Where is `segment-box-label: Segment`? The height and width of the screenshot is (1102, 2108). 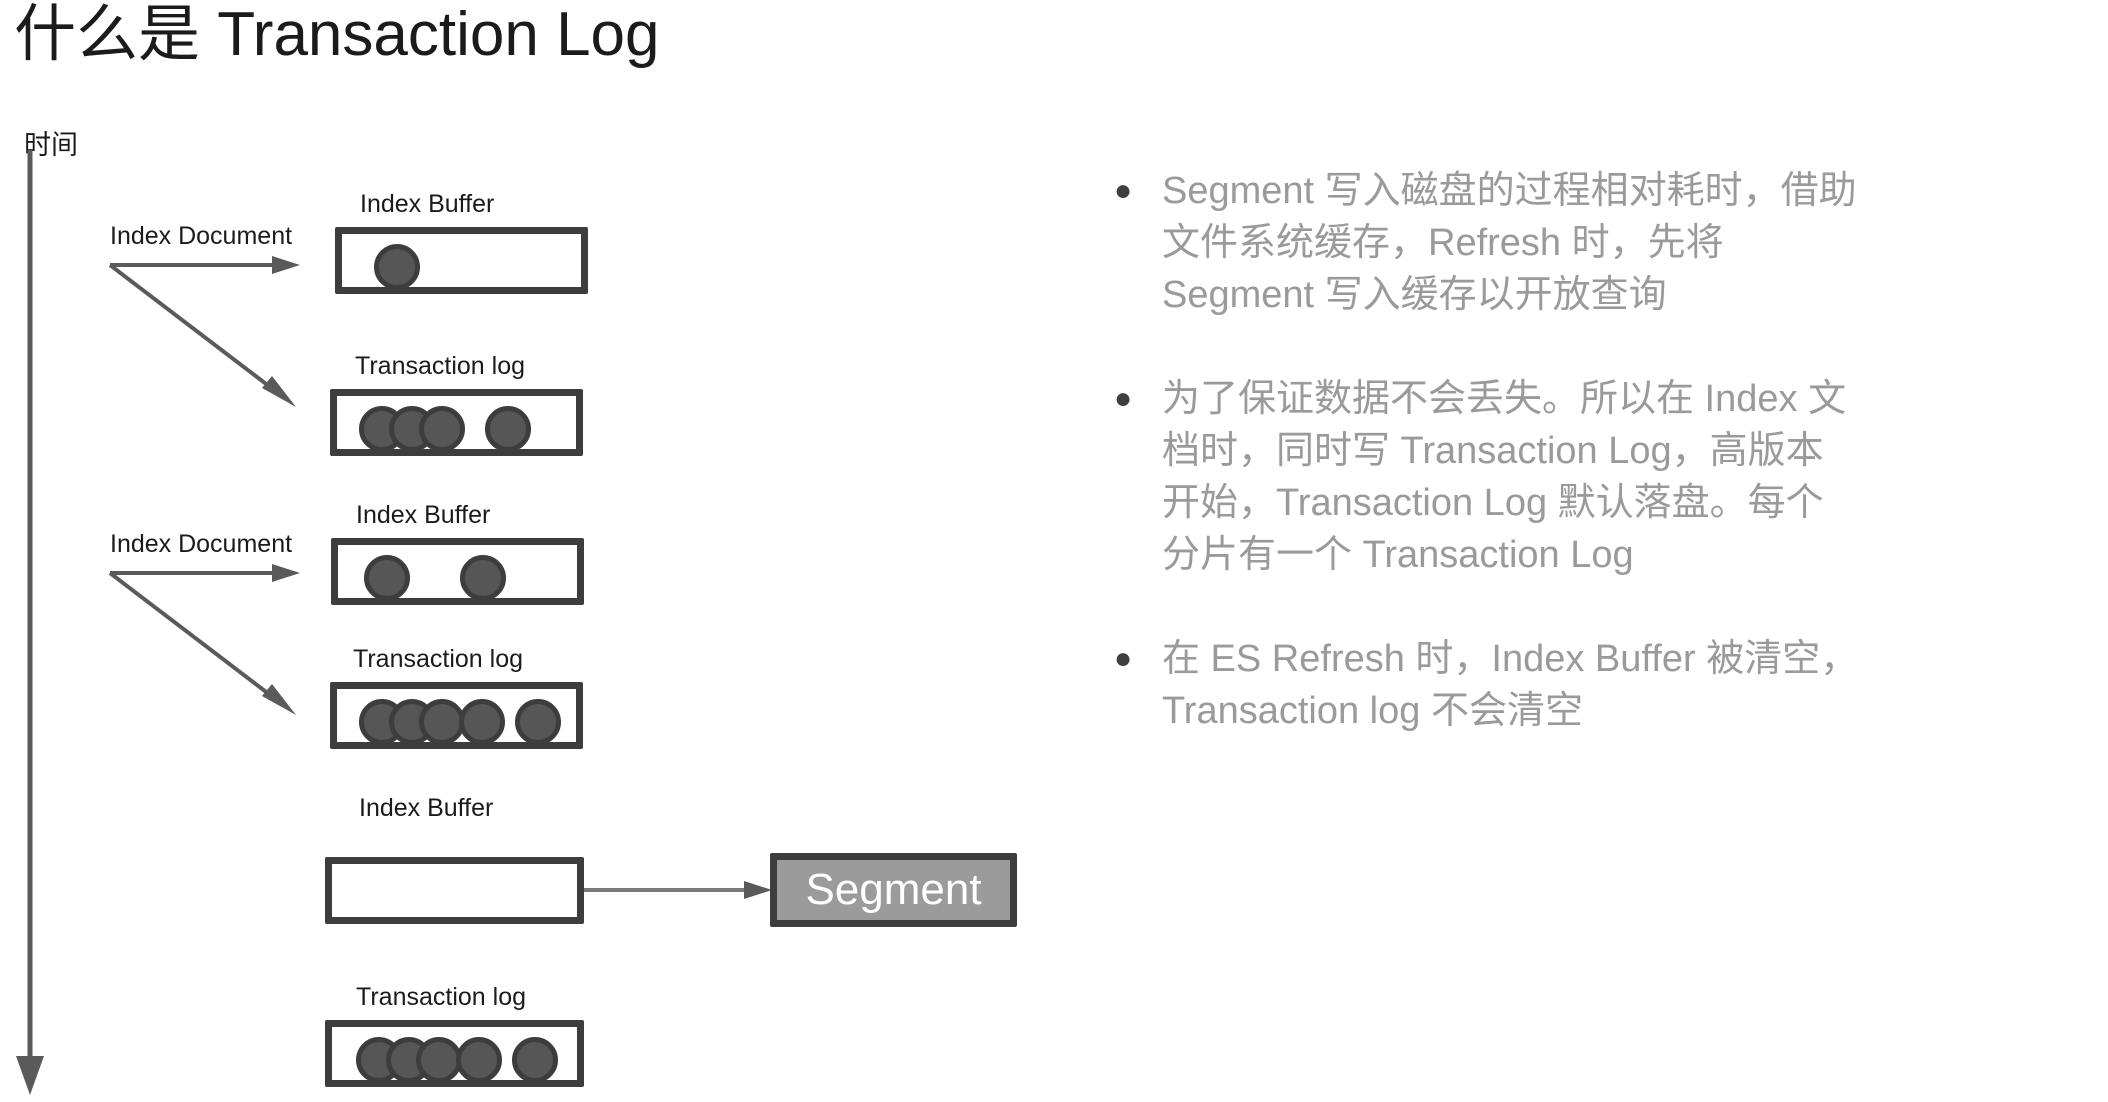 segment-box-label: Segment is located at coordinates (893, 889).